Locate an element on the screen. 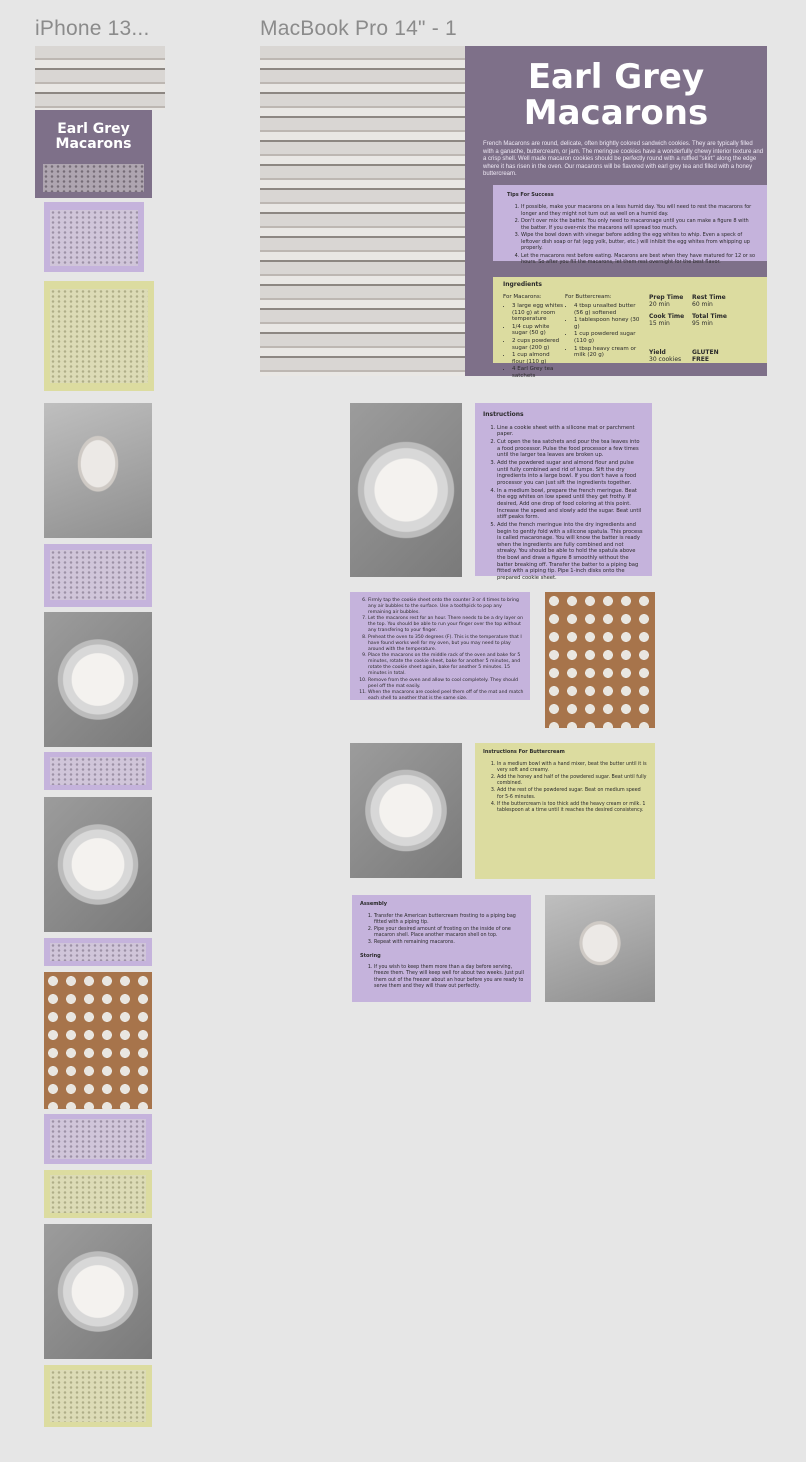  yield-value: 30 cookies is located at coordinates (665, 359).